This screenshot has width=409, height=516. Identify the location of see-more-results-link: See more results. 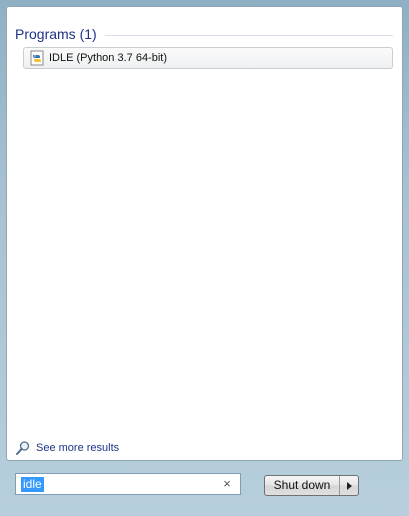
(67, 448).